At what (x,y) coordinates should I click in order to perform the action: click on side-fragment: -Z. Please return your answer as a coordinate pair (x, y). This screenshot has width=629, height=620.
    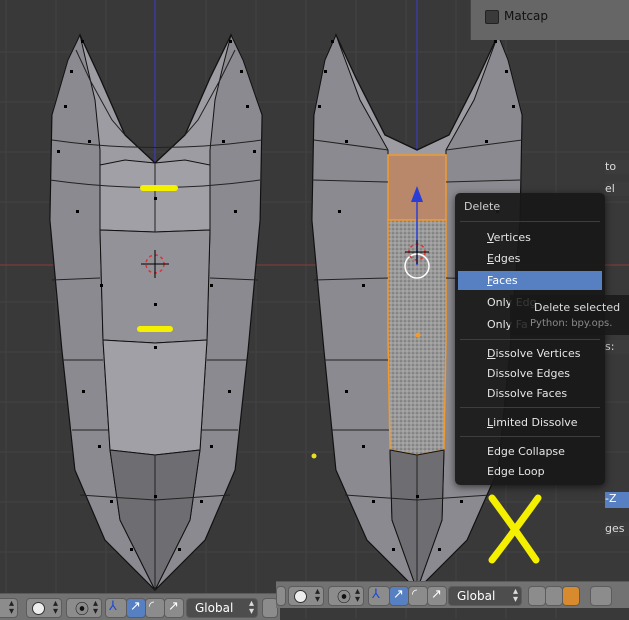
    Looking at the image, I should click on (617, 500).